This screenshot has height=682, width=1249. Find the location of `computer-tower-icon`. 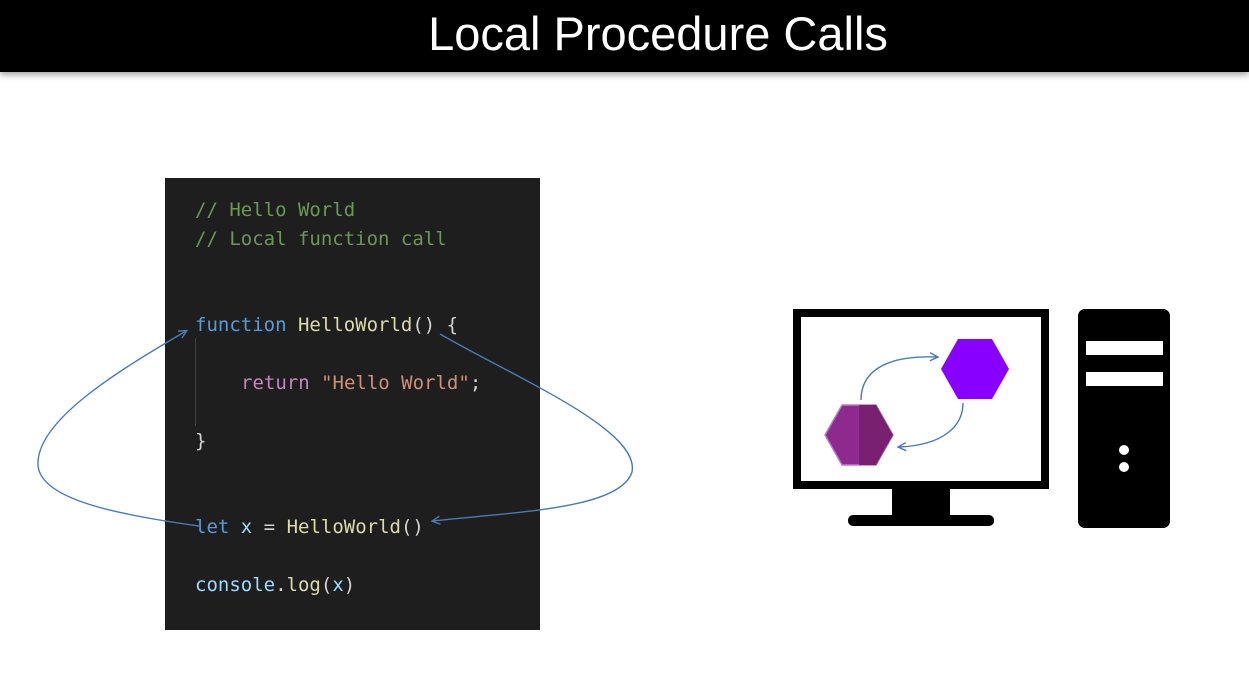

computer-tower-icon is located at coordinates (1124, 418).